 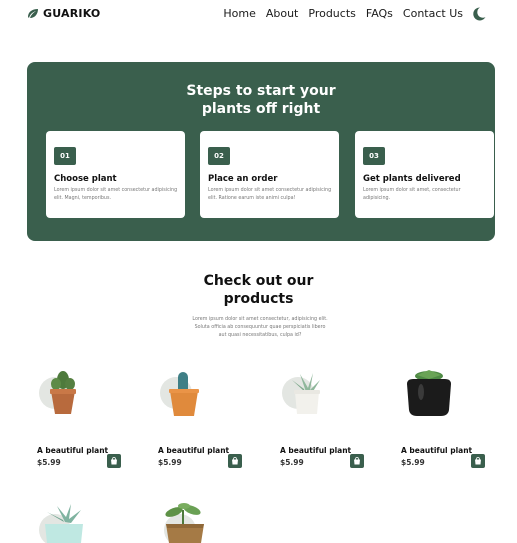 I want to click on products-title-line1: Check out our, so click(x=258, y=281).